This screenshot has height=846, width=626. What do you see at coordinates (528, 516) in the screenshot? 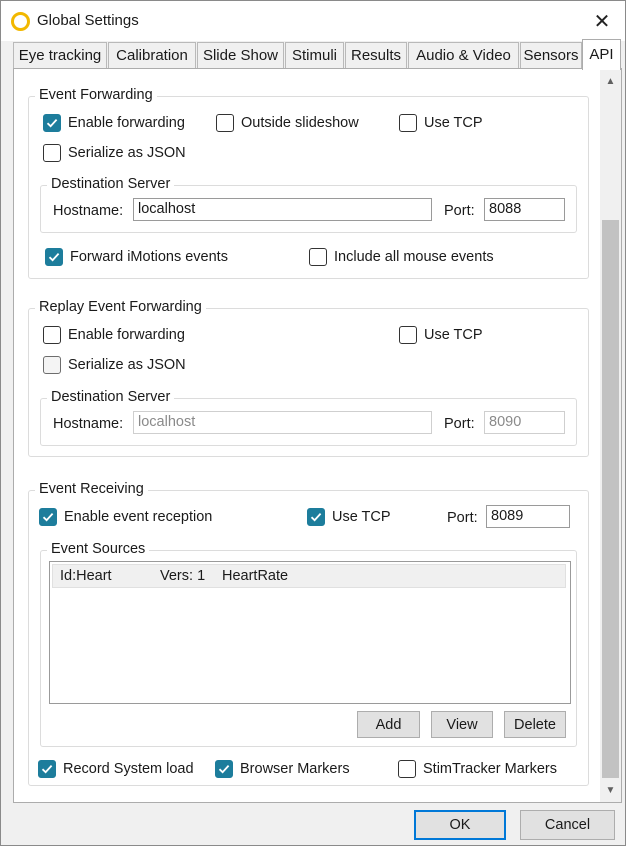
I see `receiving-port-input: 8089` at bounding box center [528, 516].